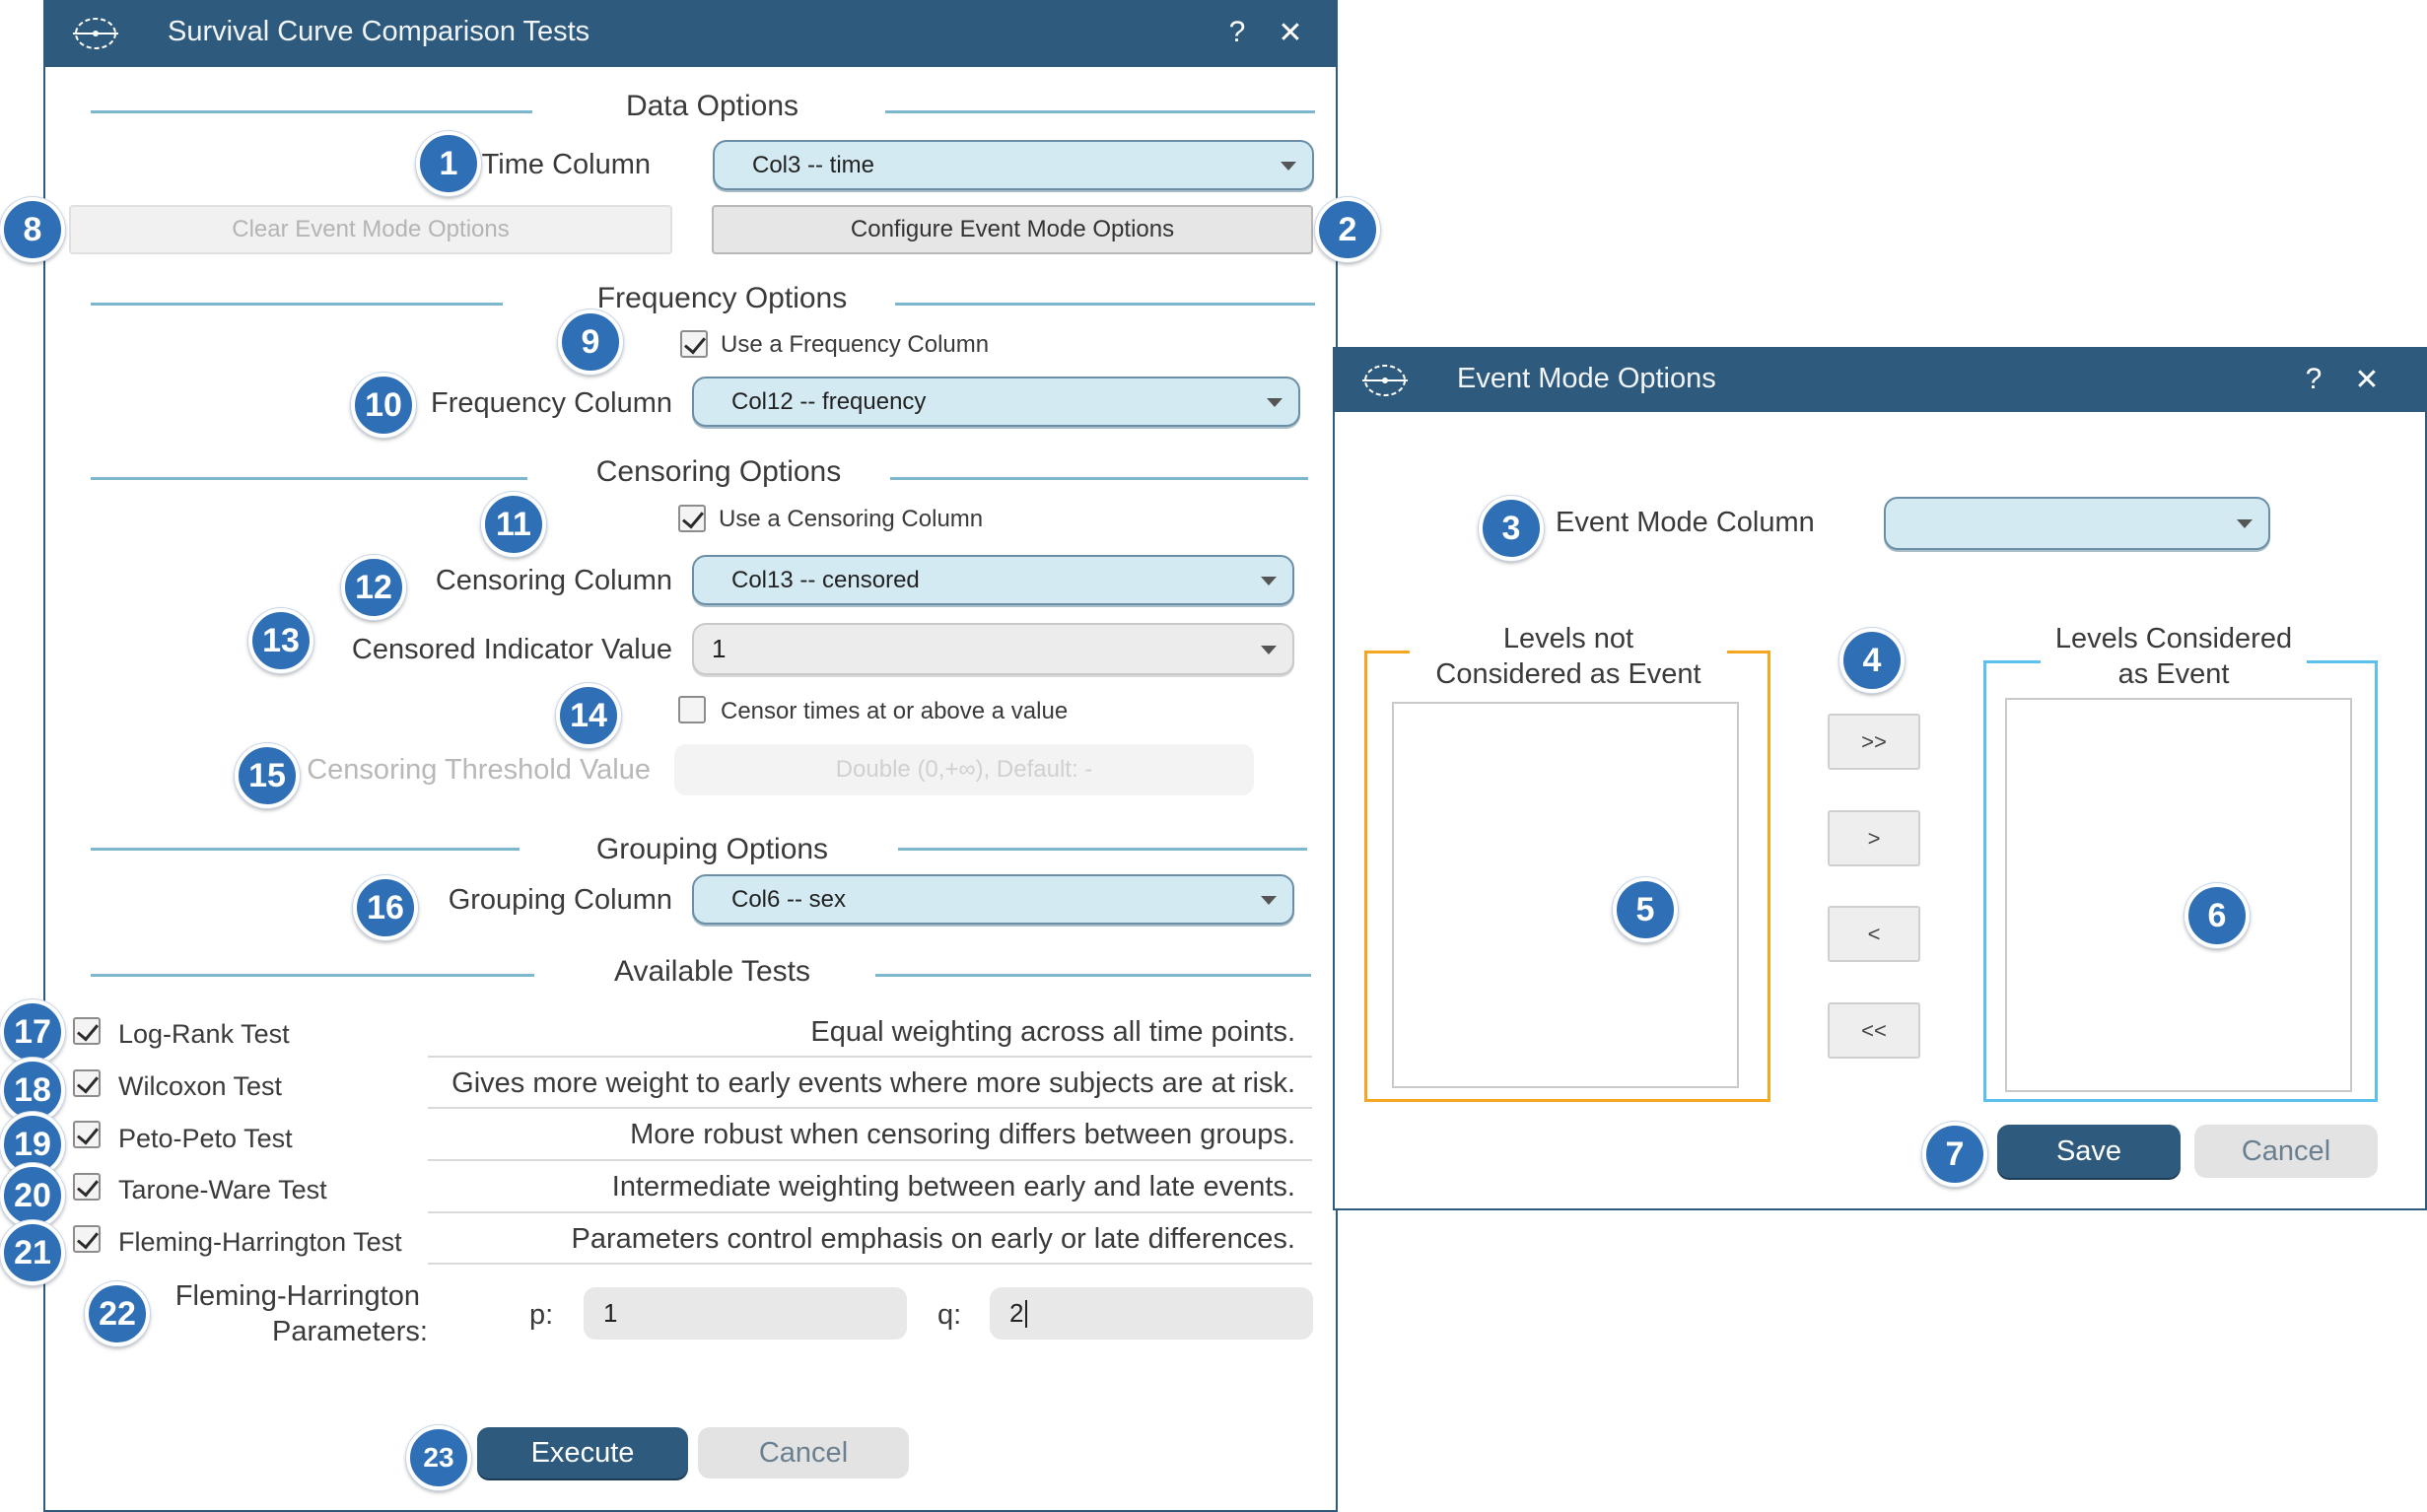 Image resolution: width=2427 pixels, height=1512 pixels. I want to click on callout-marker: 15, so click(267, 776).